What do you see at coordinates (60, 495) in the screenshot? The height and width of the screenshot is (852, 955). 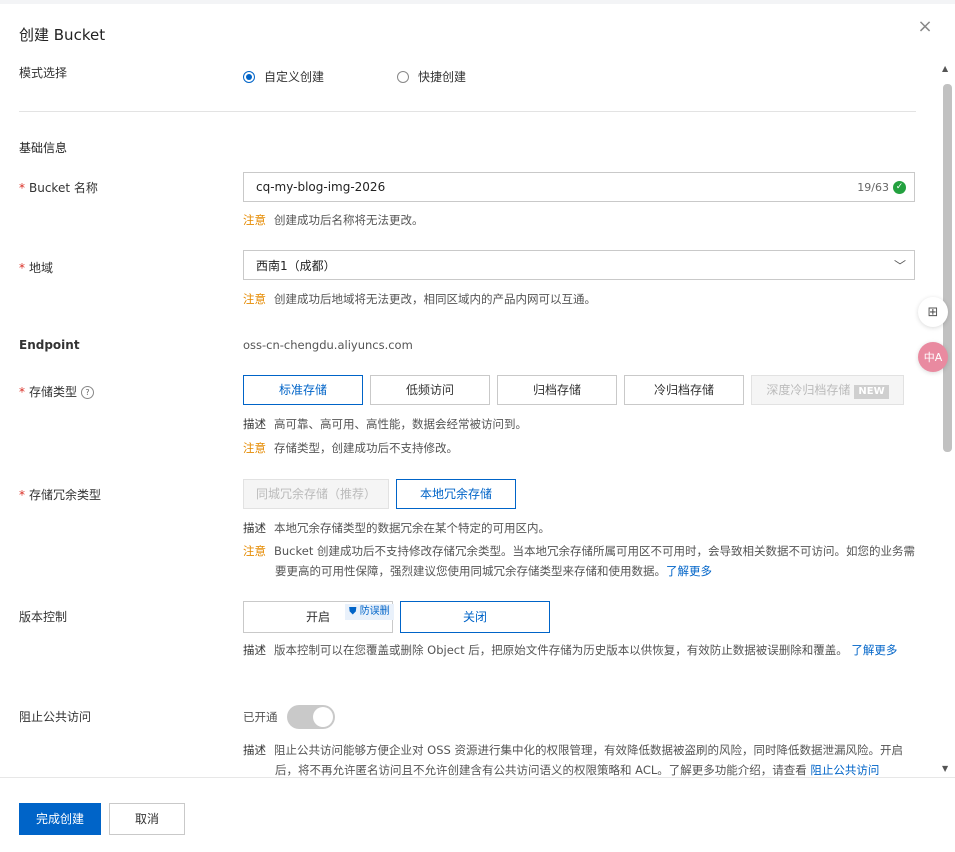 I see `redundancy-label: * 存储冗余类型` at bounding box center [60, 495].